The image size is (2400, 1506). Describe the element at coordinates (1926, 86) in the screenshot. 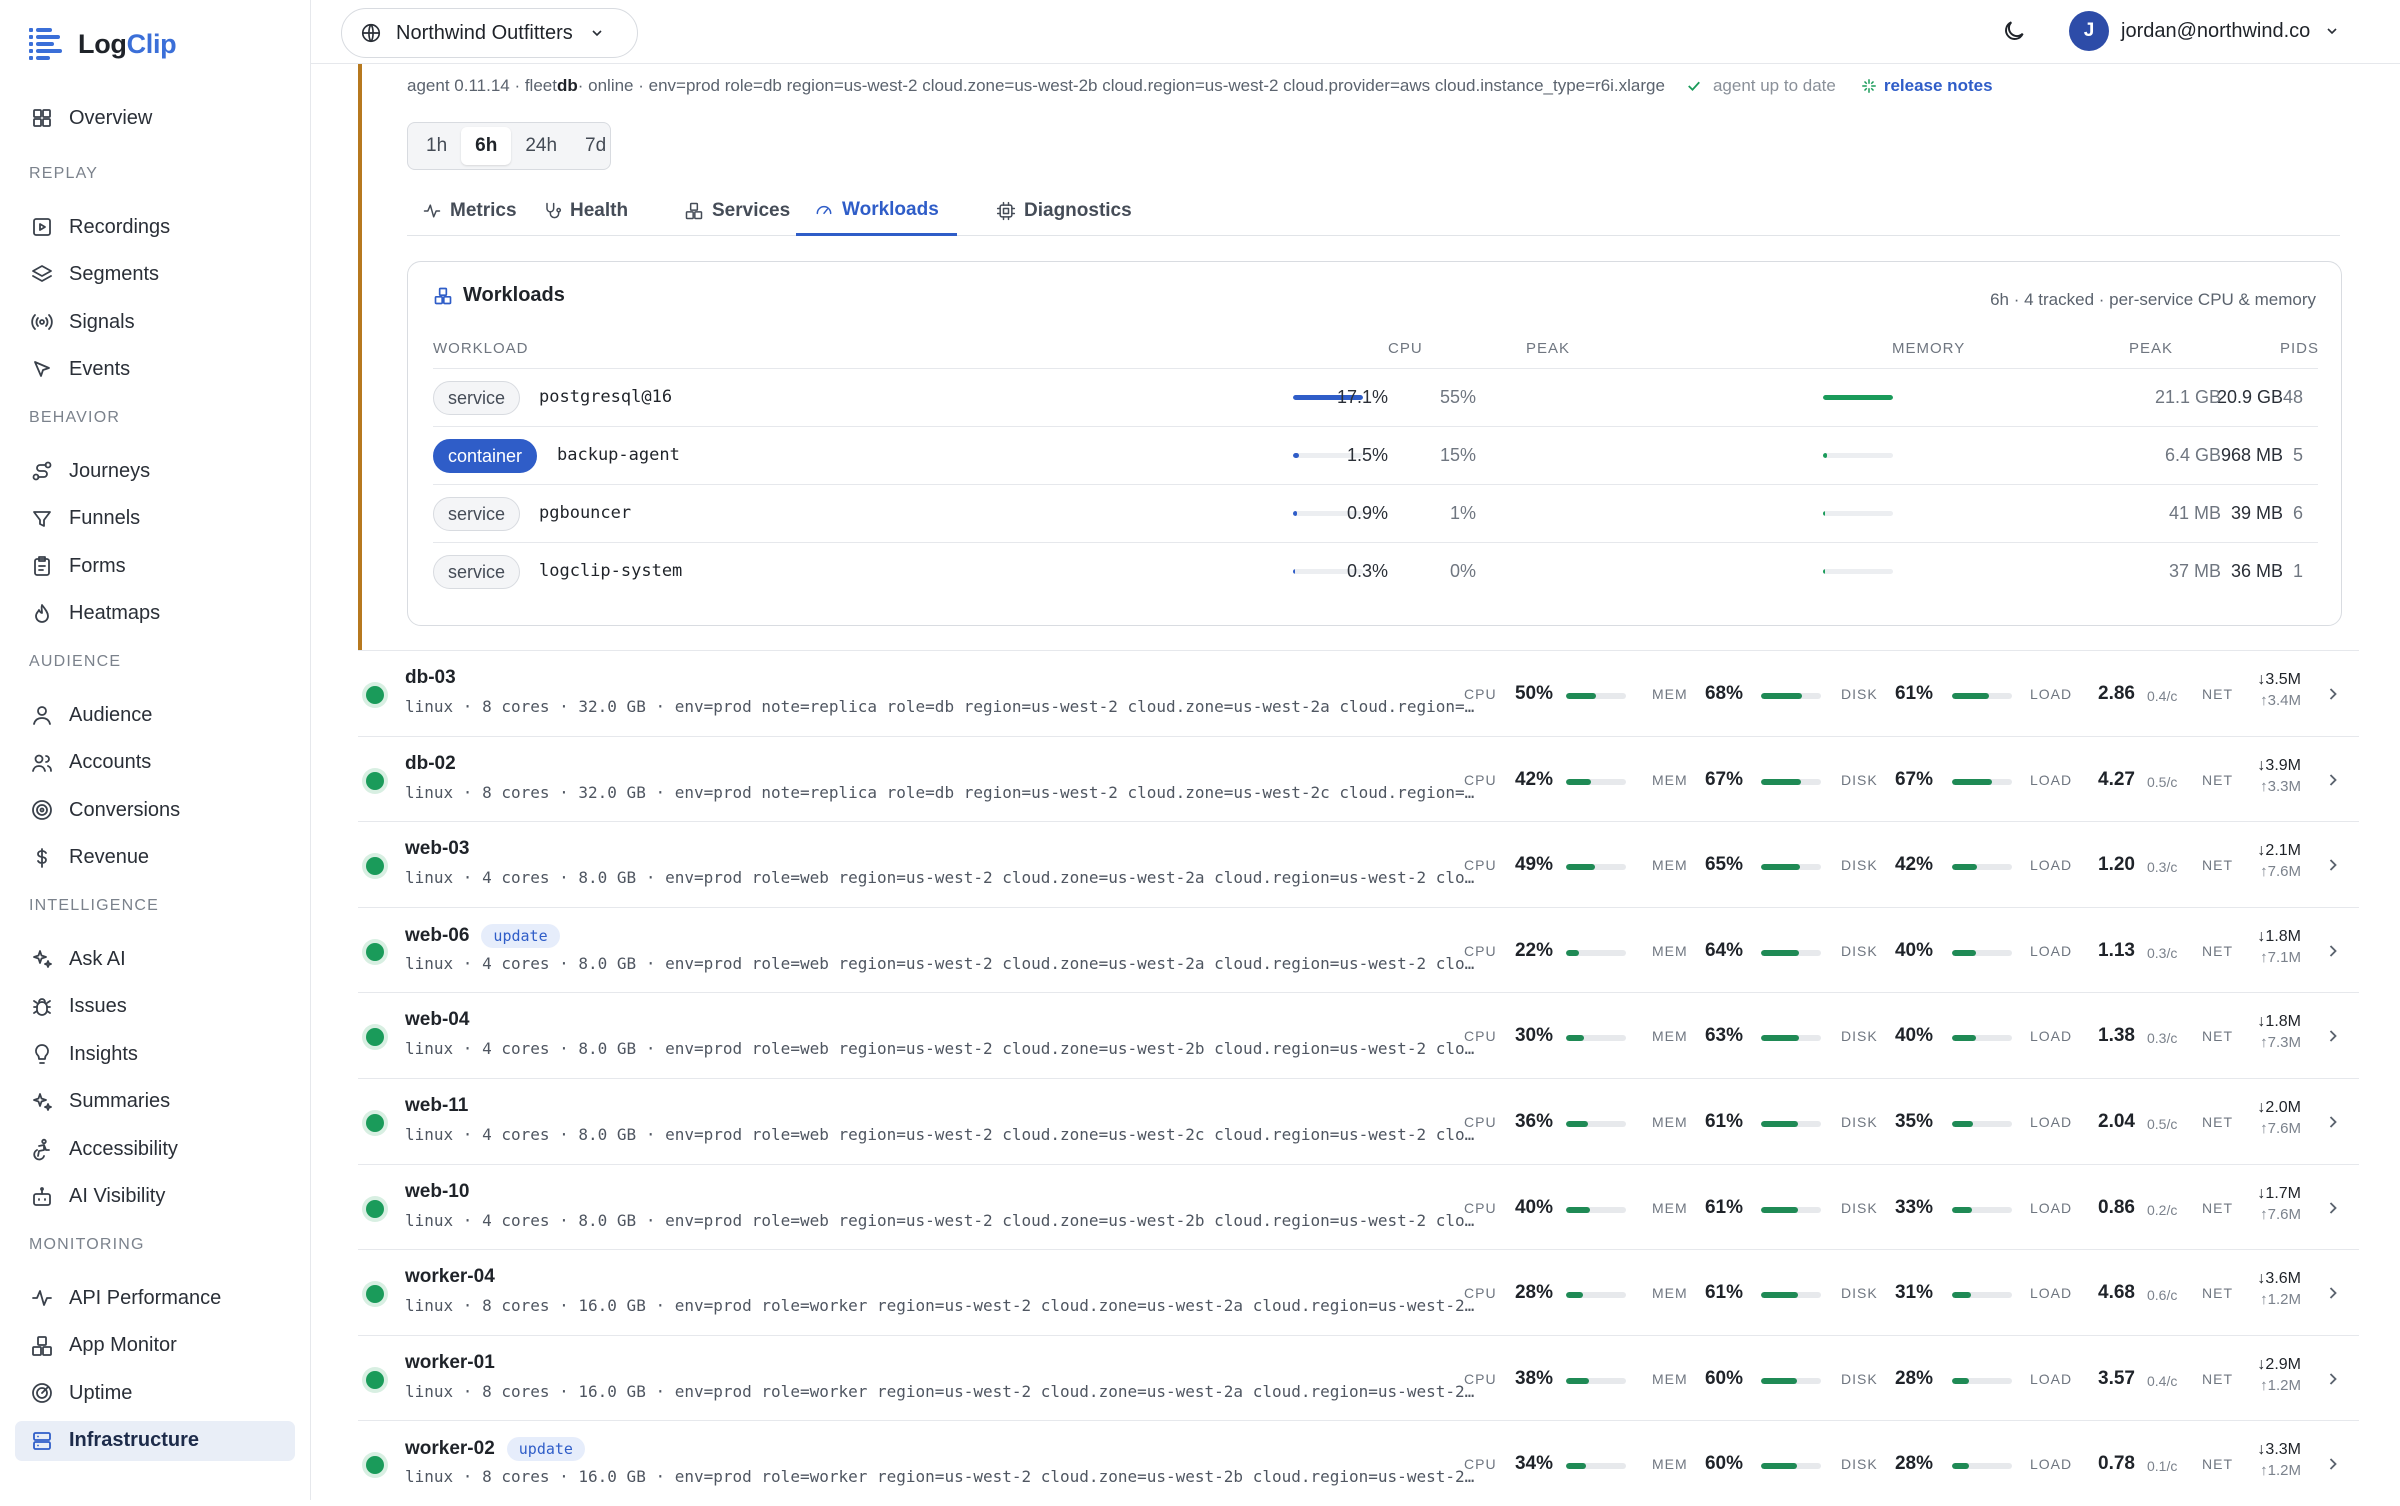

I see `release-notes-link: release notes` at that location.